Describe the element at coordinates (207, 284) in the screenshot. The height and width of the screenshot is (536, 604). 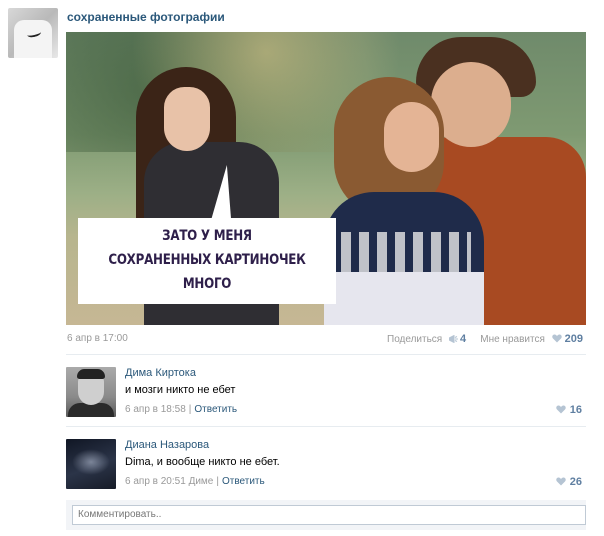
I see `caption-line: МНОГО` at that location.